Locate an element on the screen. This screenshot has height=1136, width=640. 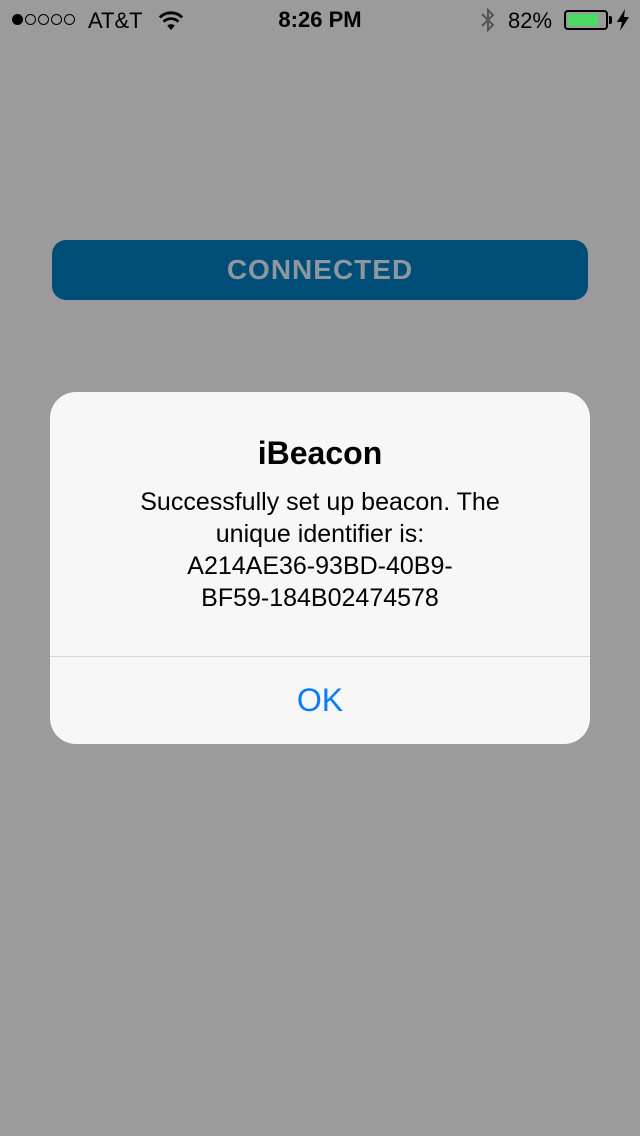
battery-icon is located at coordinates (586, 20).